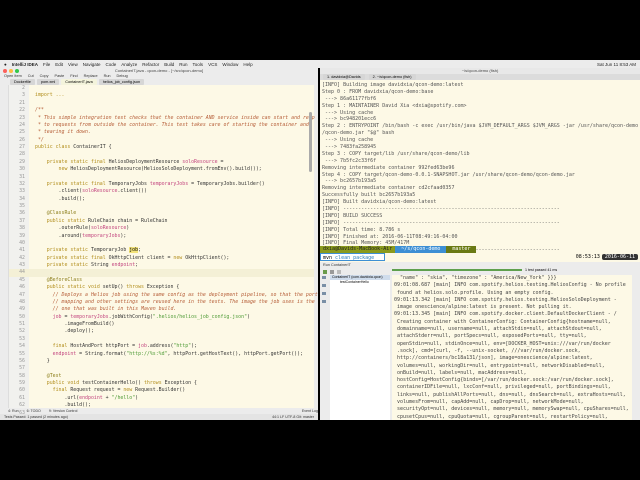  What do you see at coordinates (39, 110) in the screenshot?
I see `code-token: /**` at bounding box center [39, 110].